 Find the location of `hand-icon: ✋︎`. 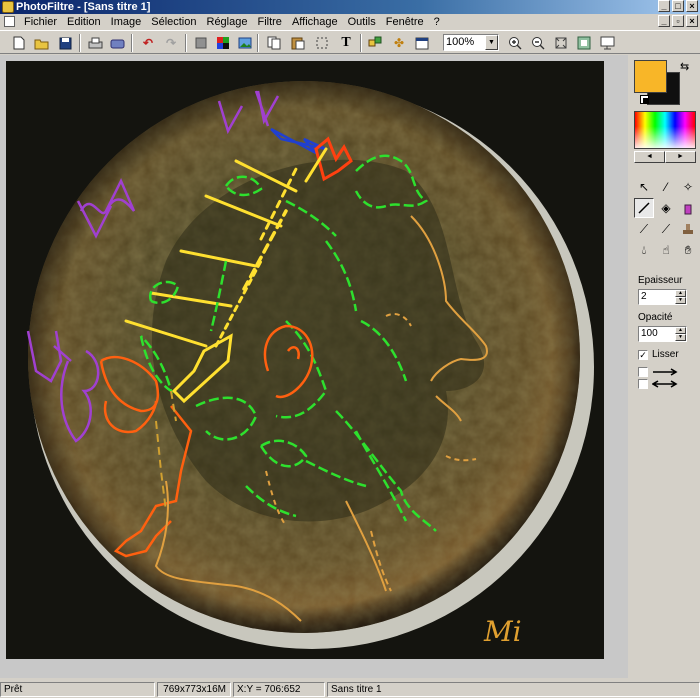

hand-icon: ✋︎ is located at coordinates (688, 250).